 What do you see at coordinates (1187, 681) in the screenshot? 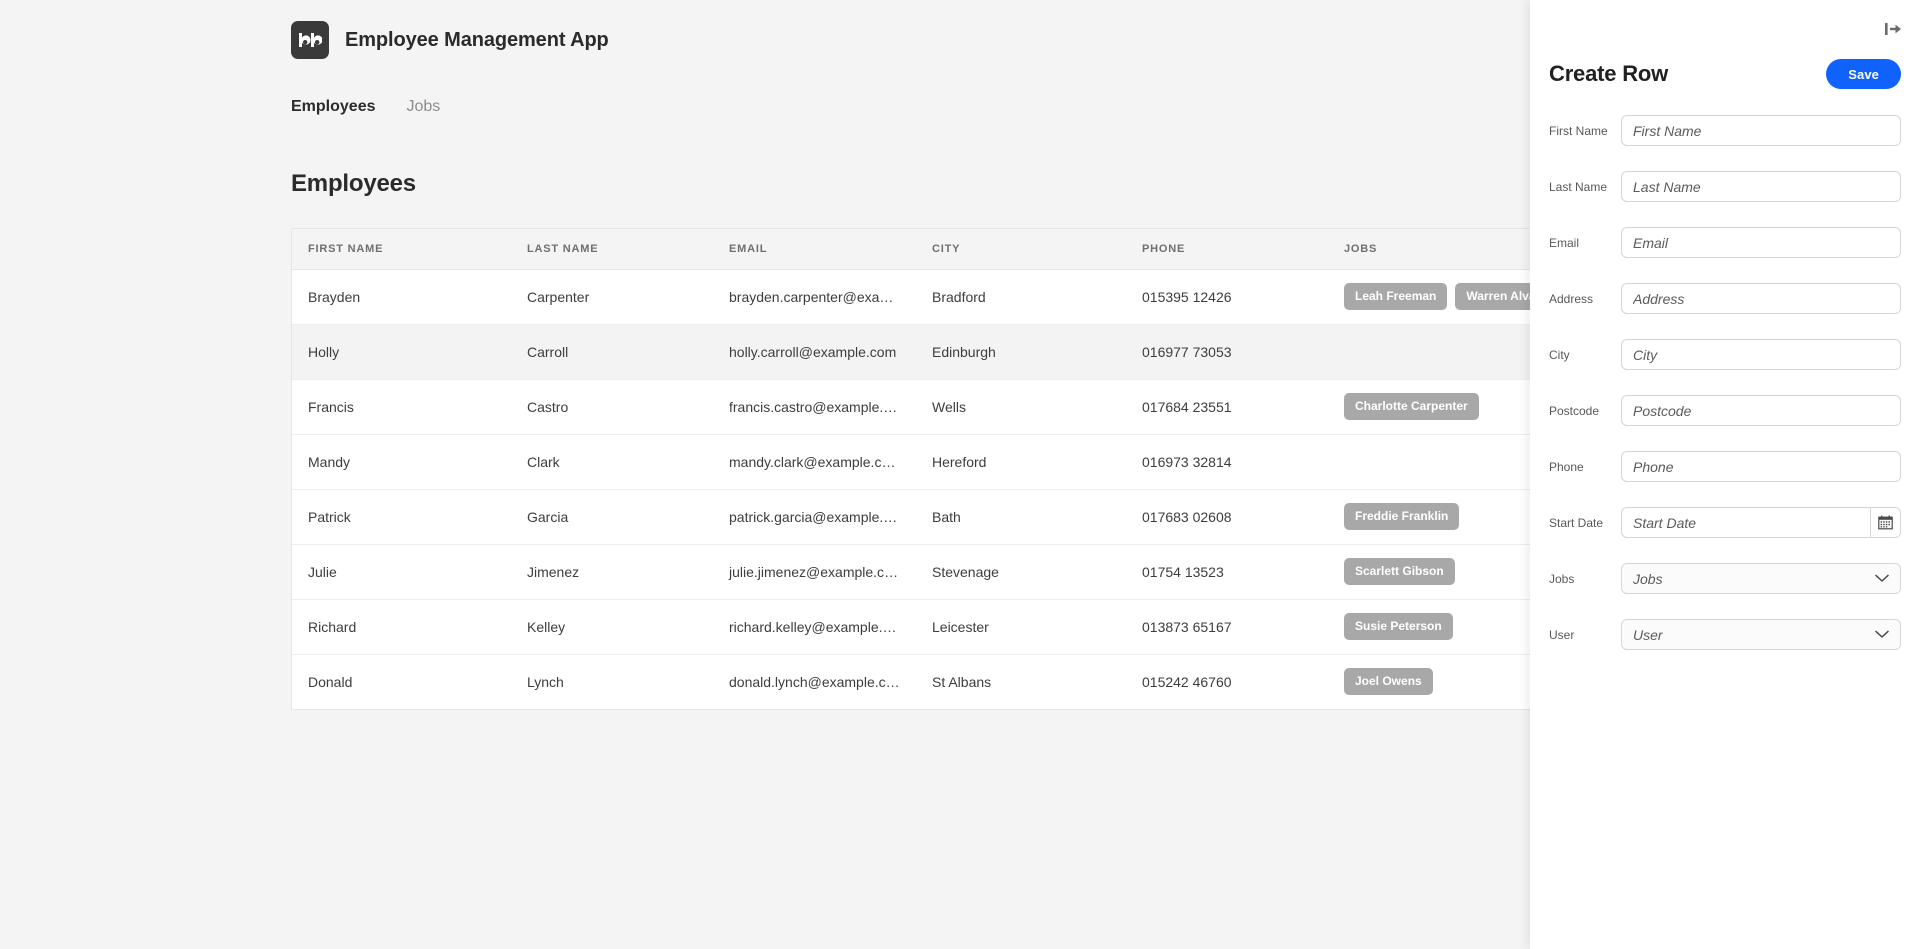
I see `cell-phone: 015242 46760` at bounding box center [1187, 681].